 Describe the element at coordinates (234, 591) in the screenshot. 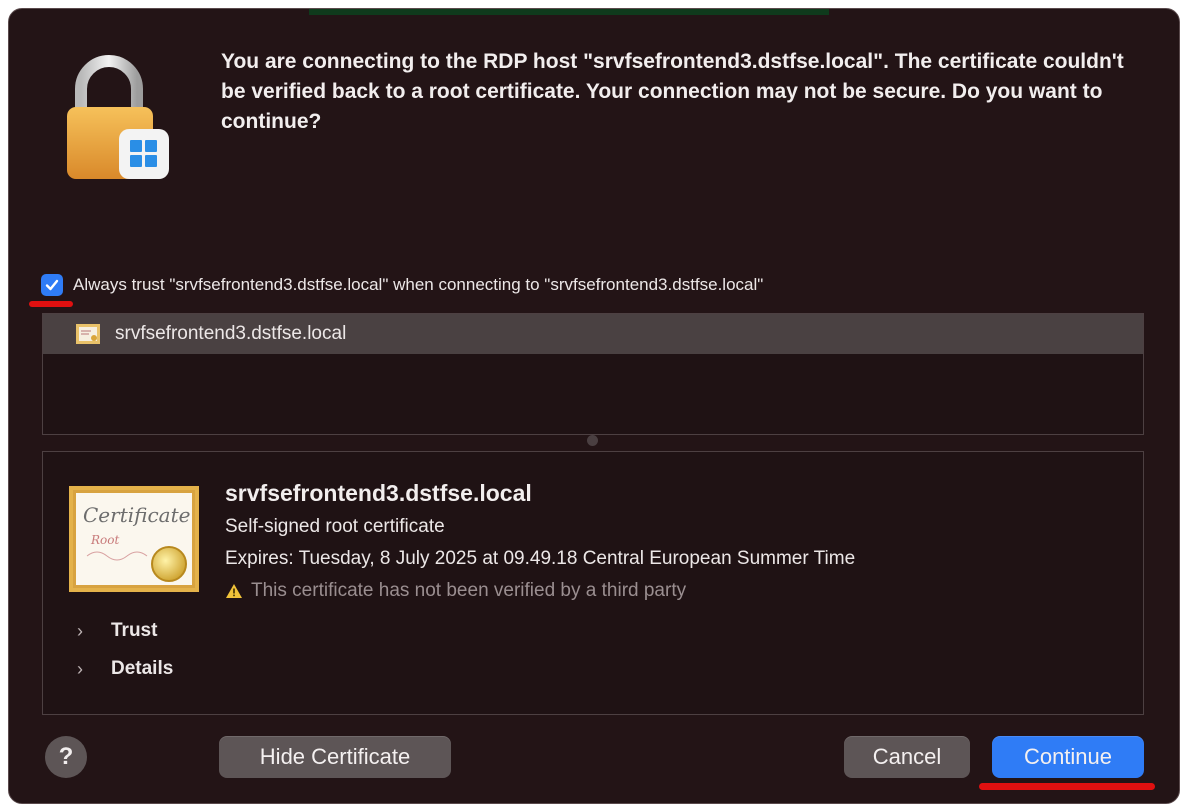

I see `warning-icon` at that location.